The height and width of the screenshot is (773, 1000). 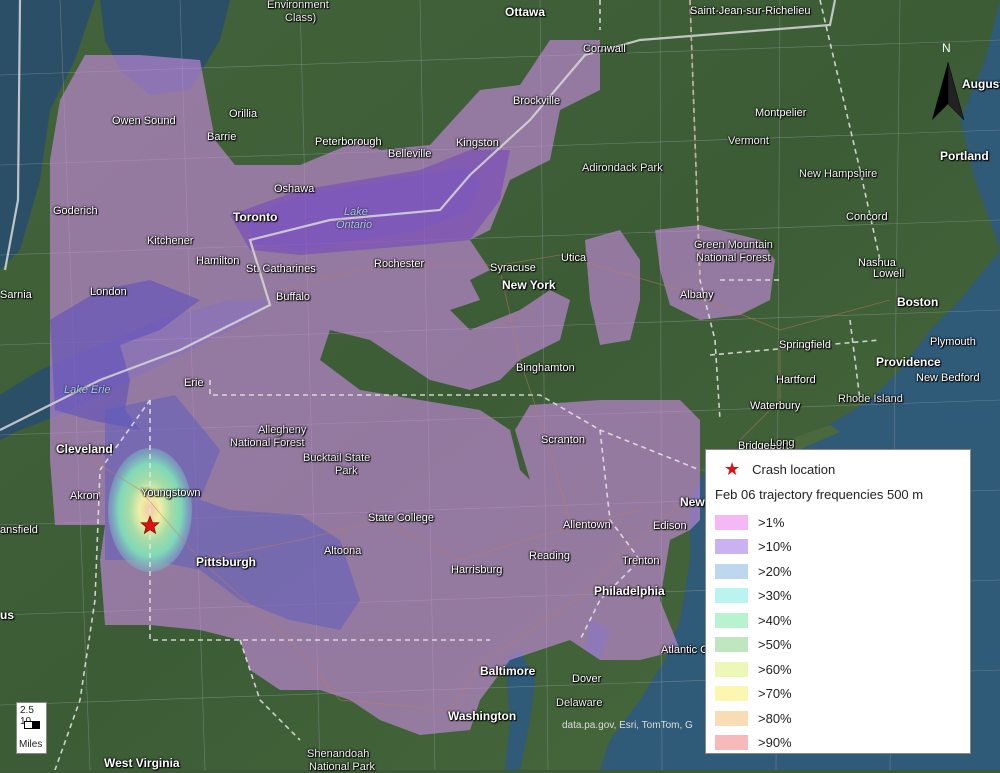 What do you see at coordinates (87, 390) in the screenshot?
I see `water-label: Lake Erie` at bounding box center [87, 390].